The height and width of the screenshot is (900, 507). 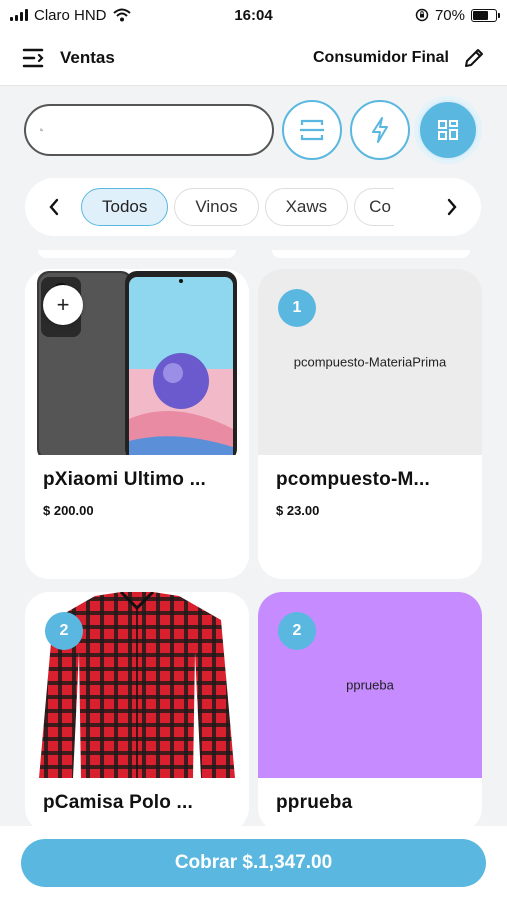 I want to click on search-box, so click(x=149, y=130).